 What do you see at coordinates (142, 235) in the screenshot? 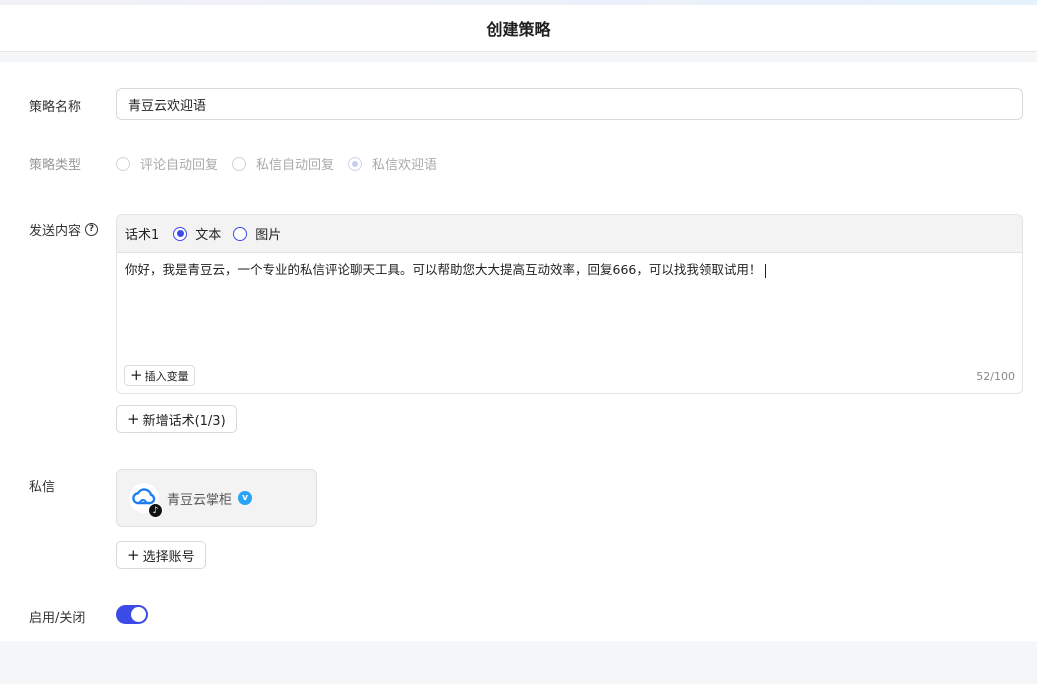
I see `script-name: 话术1` at bounding box center [142, 235].